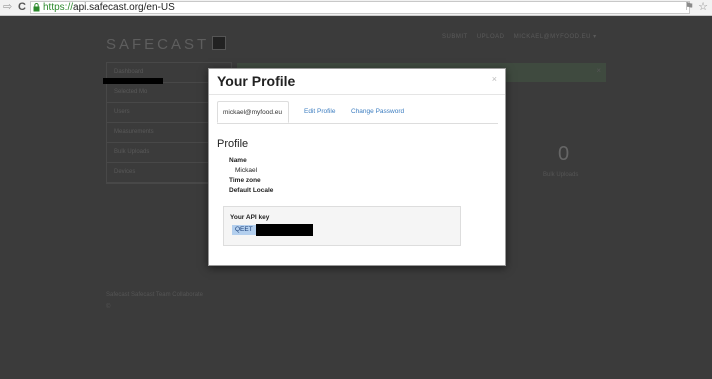  Describe the element at coordinates (219, 43) in the screenshot. I see `logo-mark-icon` at that location.